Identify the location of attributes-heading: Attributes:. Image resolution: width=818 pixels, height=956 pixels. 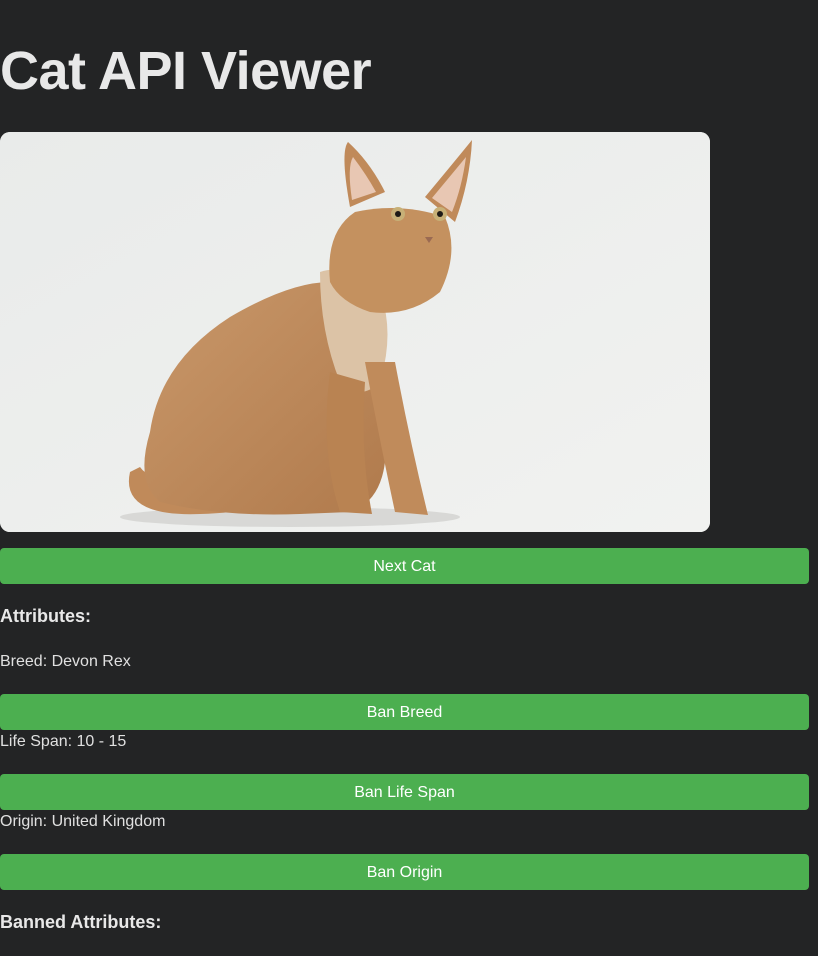
(45, 616).